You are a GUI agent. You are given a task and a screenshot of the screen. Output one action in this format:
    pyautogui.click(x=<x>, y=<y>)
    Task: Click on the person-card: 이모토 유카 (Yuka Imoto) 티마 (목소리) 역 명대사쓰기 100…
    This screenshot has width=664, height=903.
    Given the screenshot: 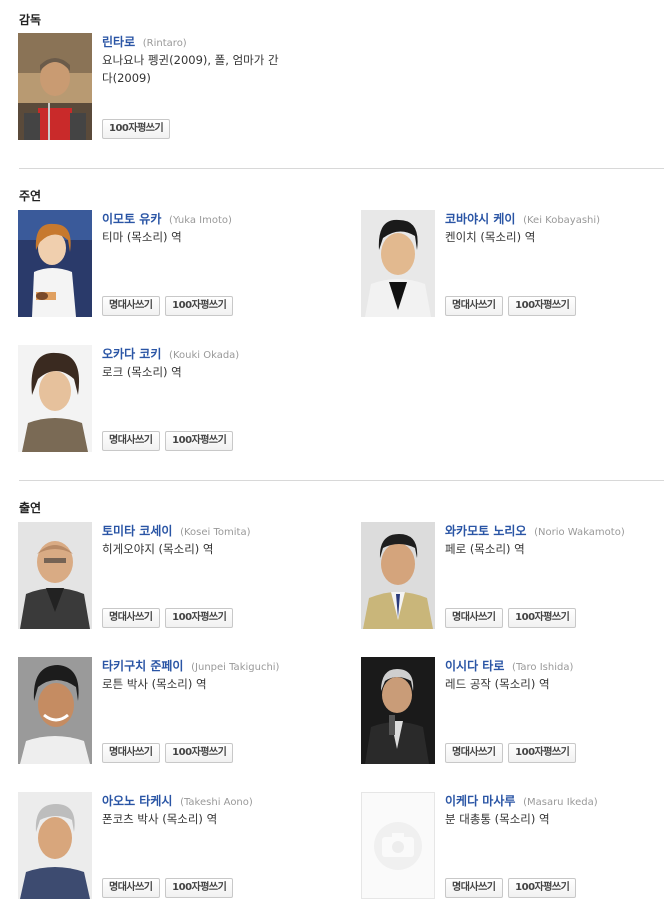 What is the action you would take?
    pyautogui.click(x=168, y=263)
    